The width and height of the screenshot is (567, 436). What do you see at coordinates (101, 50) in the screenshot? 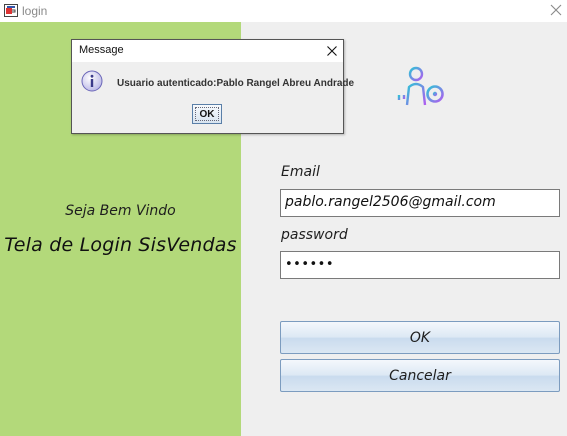
I see `dialog-title: Message` at bounding box center [101, 50].